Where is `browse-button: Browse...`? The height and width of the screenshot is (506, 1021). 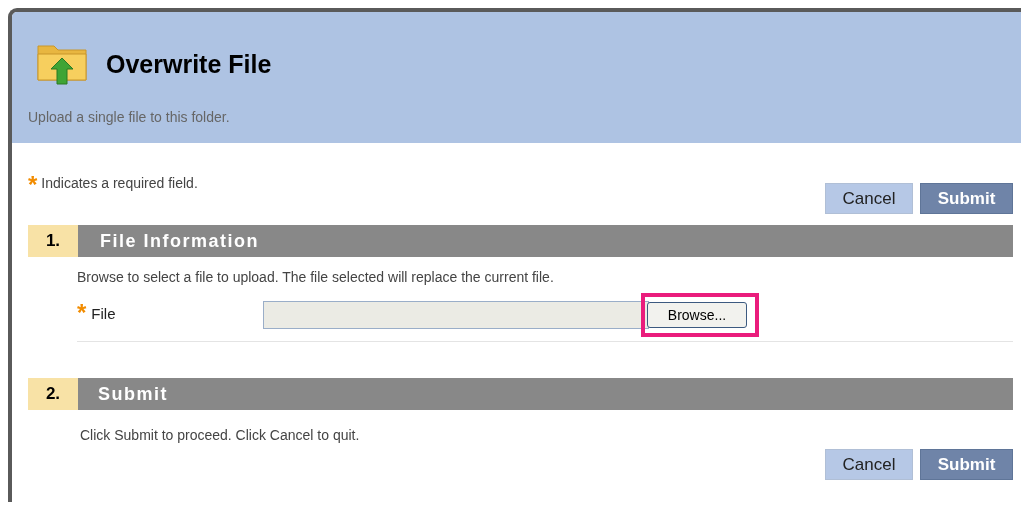 browse-button: Browse... is located at coordinates (697, 315).